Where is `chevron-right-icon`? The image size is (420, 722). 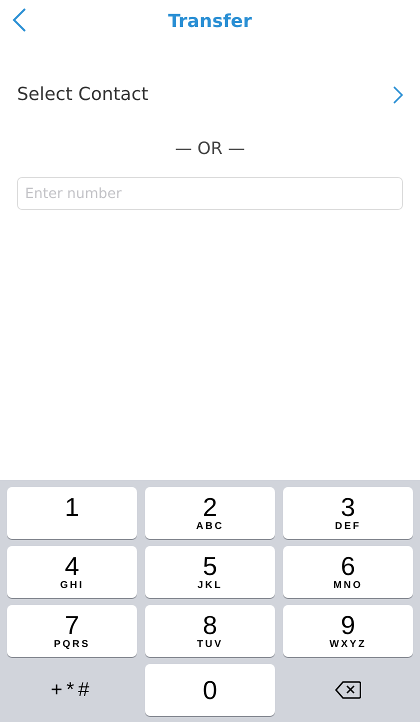 chevron-right-icon is located at coordinates (398, 95).